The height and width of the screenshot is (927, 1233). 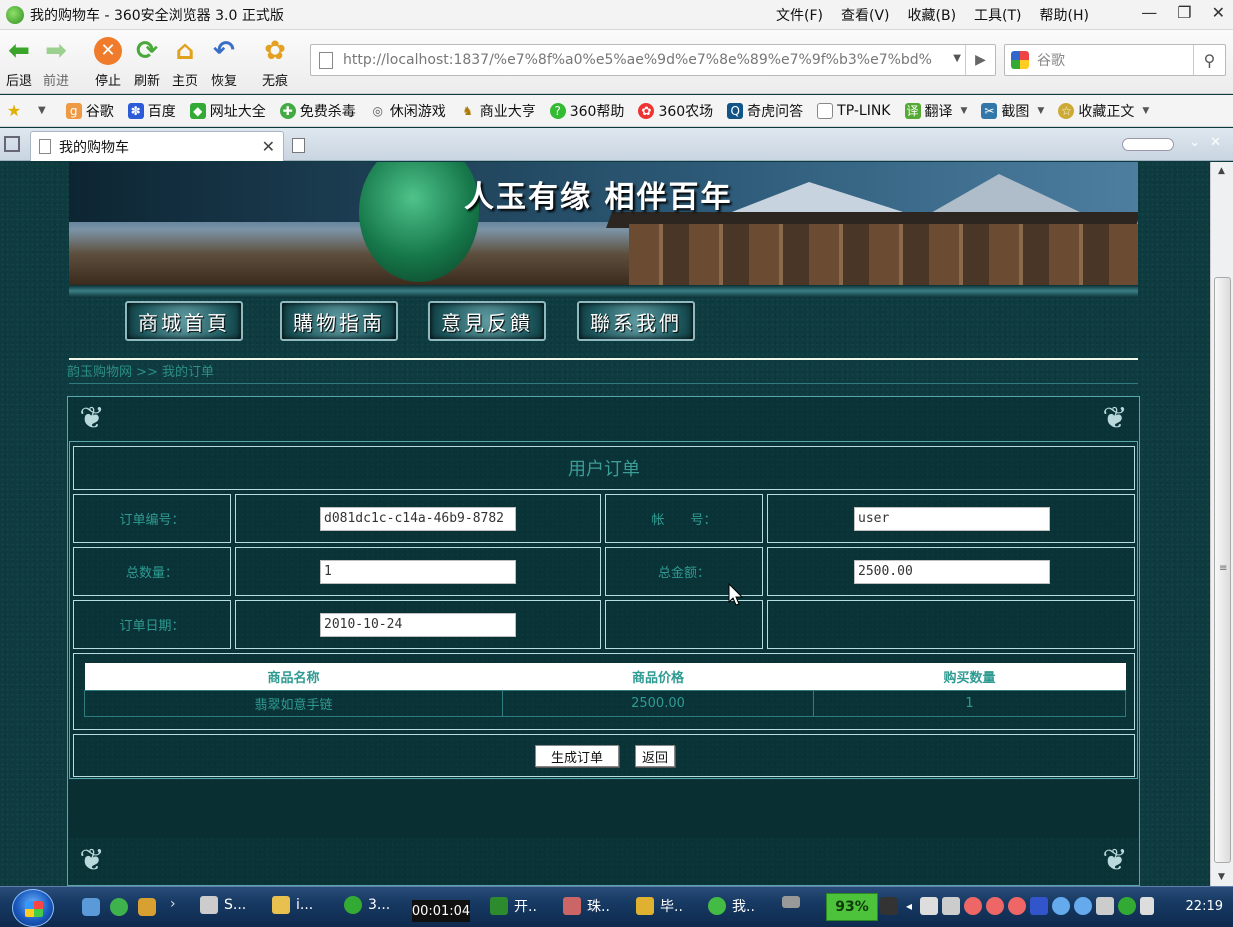 What do you see at coordinates (12, 144) in the screenshot?
I see `sidebar-toggle-icon` at bounding box center [12, 144].